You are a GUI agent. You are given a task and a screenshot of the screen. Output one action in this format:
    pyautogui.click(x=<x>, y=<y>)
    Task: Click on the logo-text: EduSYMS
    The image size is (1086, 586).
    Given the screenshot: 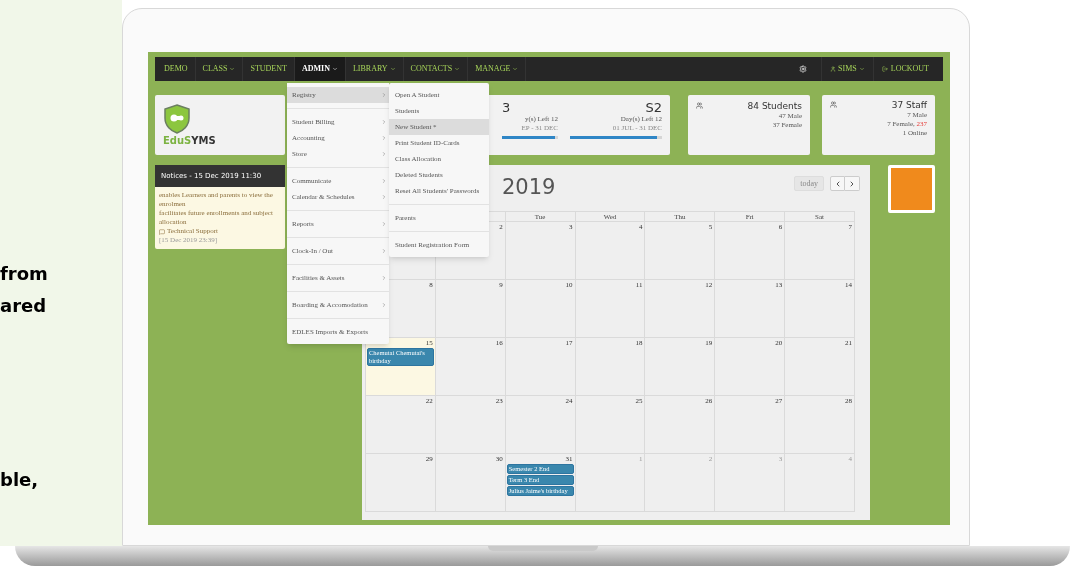 What is the action you would take?
    pyautogui.click(x=190, y=140)
    